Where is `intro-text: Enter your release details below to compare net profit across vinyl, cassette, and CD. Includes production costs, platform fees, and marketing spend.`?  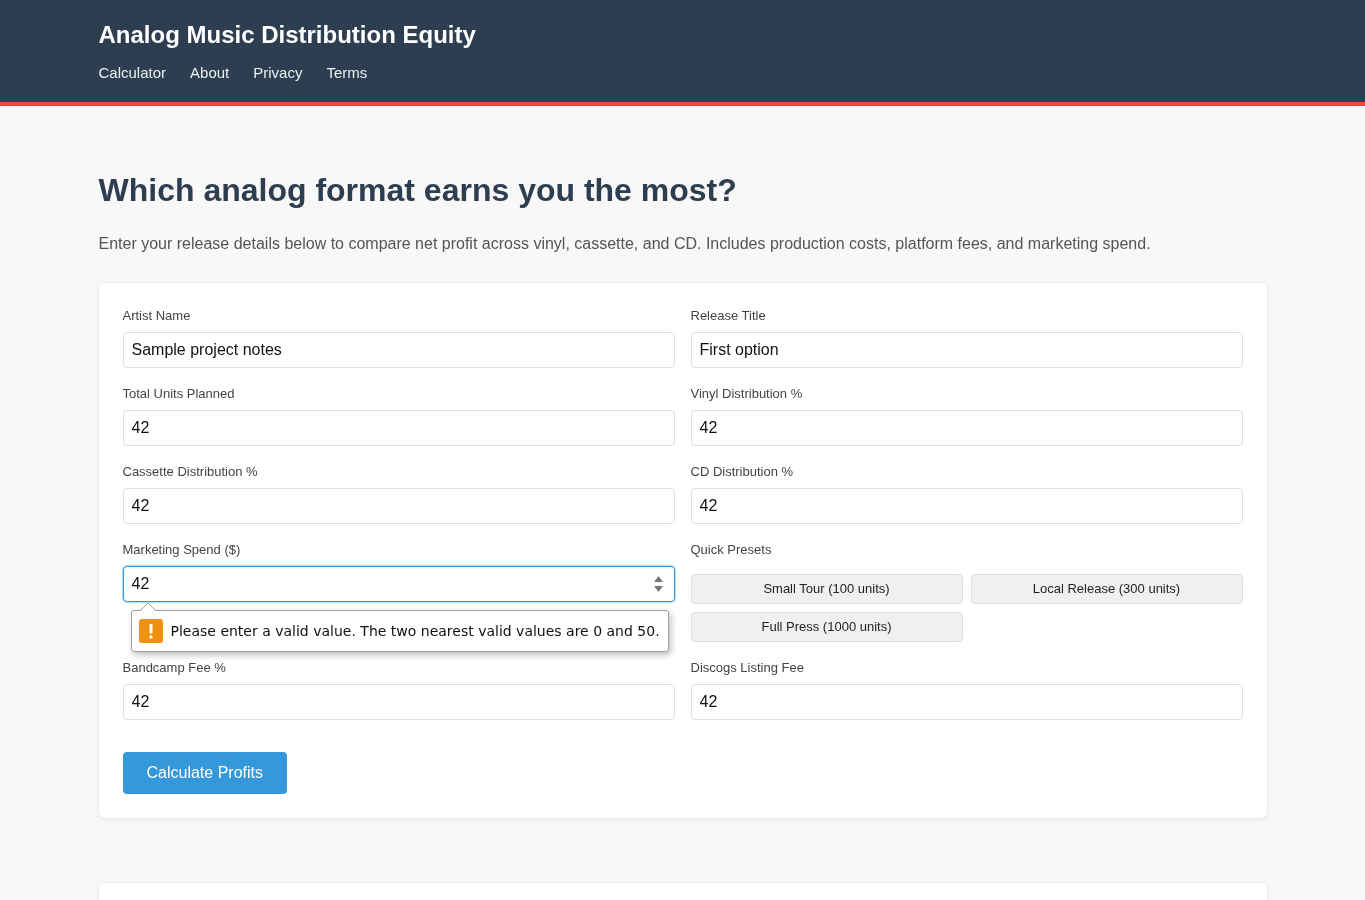
intro-text: Enter your release details below to compare net profit across vinyl, cassette, and CD. Includes production costs, platform fees, and marketing spend. is located at coordinates (625, 244).